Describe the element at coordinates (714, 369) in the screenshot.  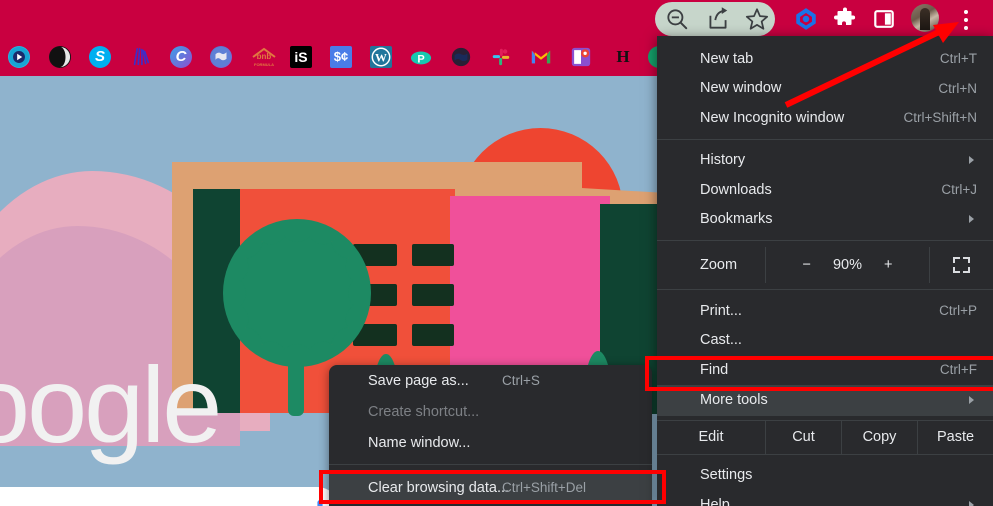
I see `menu-label: Find` at that location.